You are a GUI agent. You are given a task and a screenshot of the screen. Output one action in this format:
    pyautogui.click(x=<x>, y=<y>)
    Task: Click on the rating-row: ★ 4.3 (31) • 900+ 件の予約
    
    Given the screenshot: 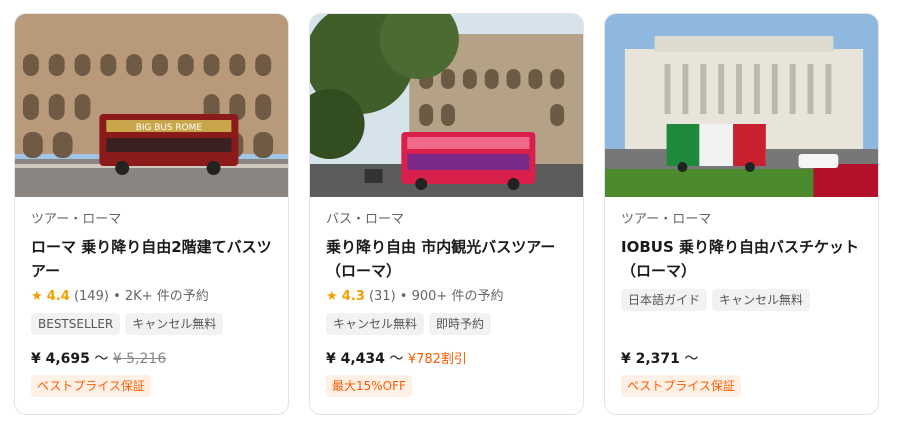 What is the action you would take?
    pyautogui.click(x=446, y=297)
    